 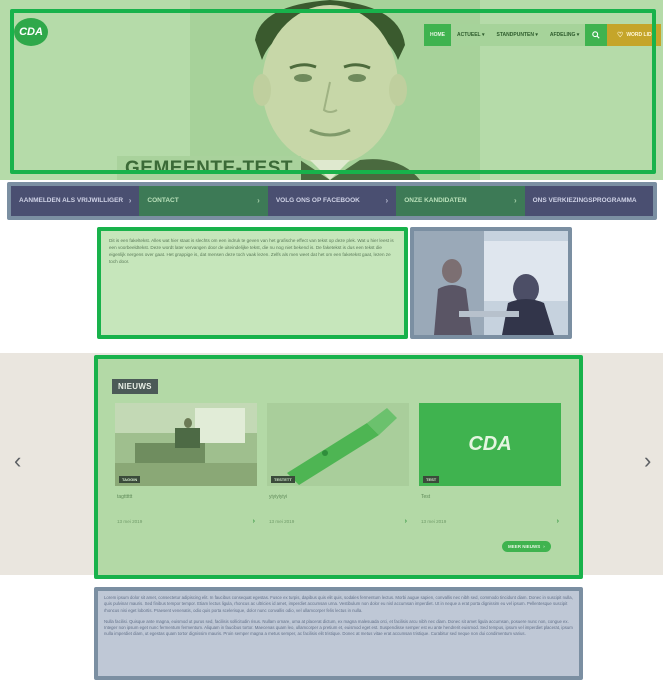 What do you see at coordinates (203, 201) in the screenshot?
I see `quicklink-contact: CONTACT ›` at bounding box center [203, 201].